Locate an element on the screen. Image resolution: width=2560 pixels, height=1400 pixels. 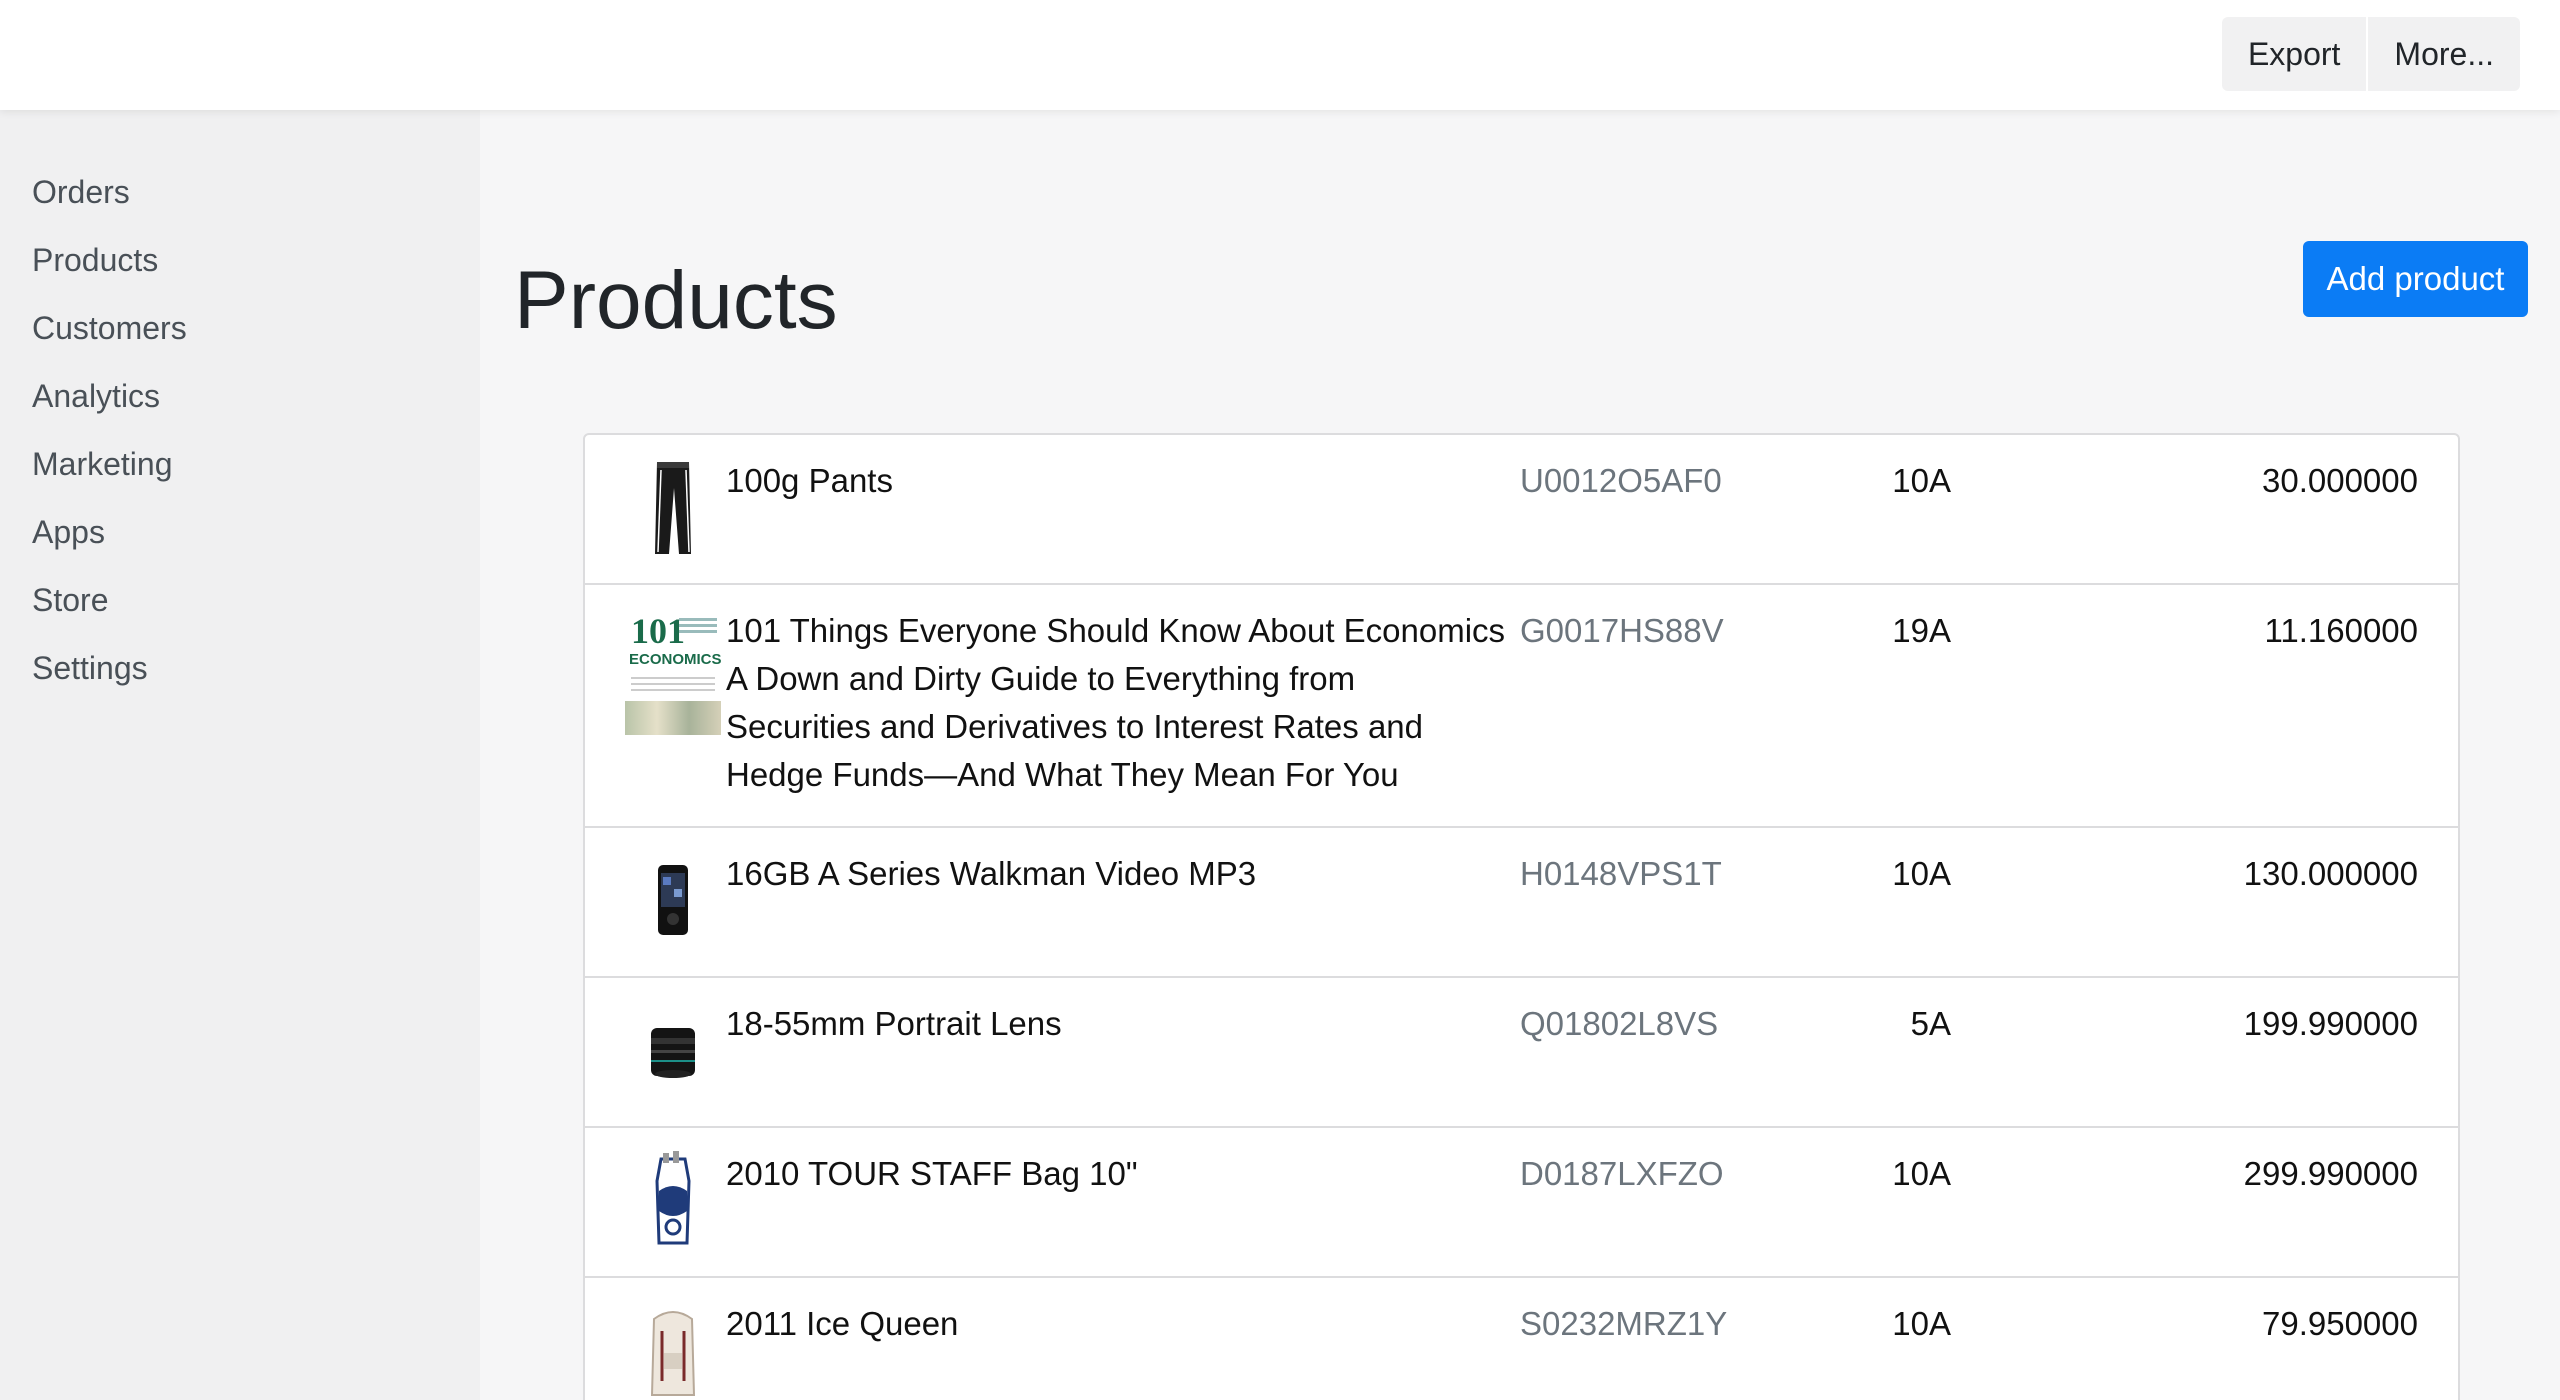
sidebar-item-customers: Customers is located at coordinates (240, 328).